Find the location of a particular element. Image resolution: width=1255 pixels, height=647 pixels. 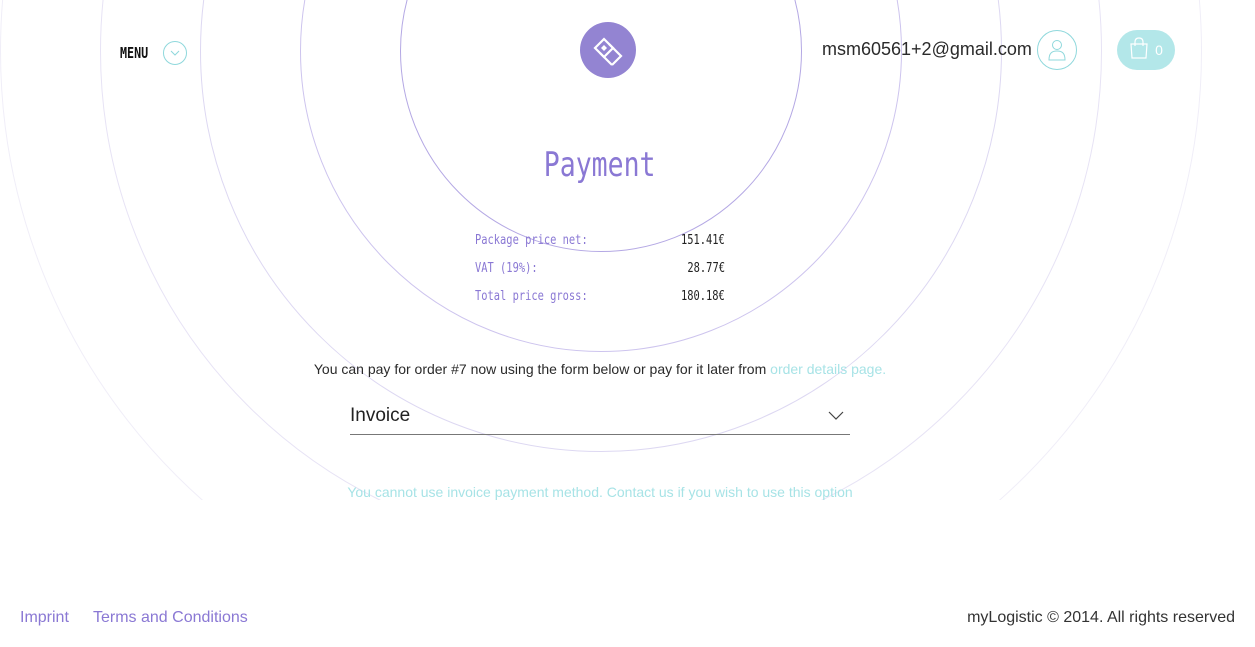

price-row-net: Package price net: 151.41€ is located at coordinates (600, 240).